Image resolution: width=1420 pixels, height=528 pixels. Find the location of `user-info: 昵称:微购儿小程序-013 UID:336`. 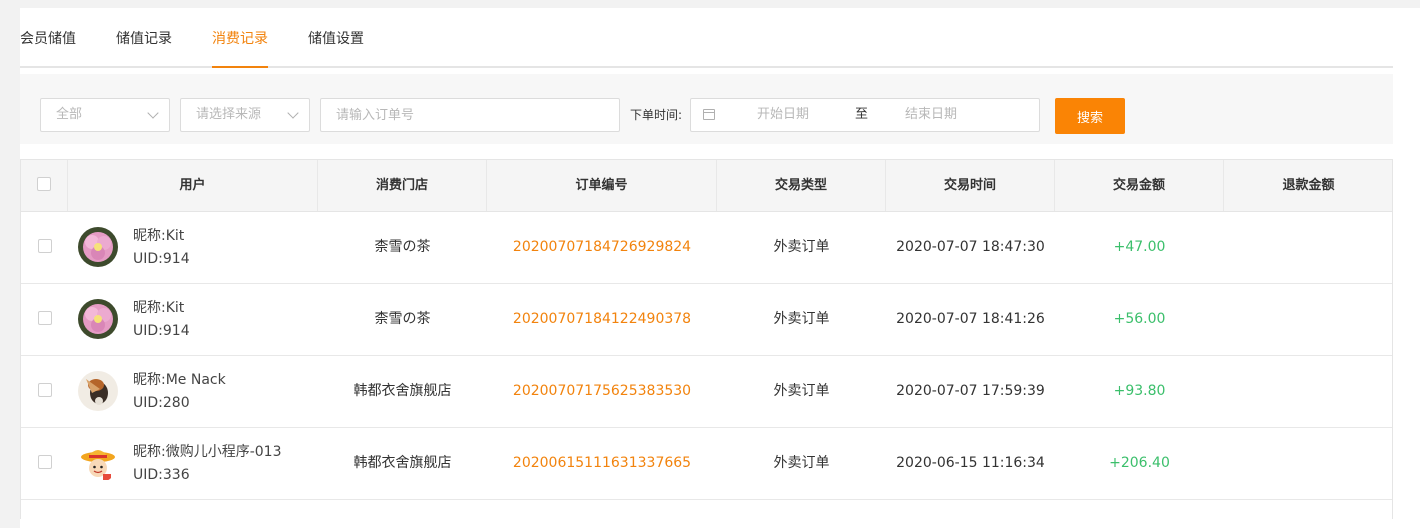

user-info: 昵称:微购儿小程序-013 UID:336 is located at coordinates (207, 464).